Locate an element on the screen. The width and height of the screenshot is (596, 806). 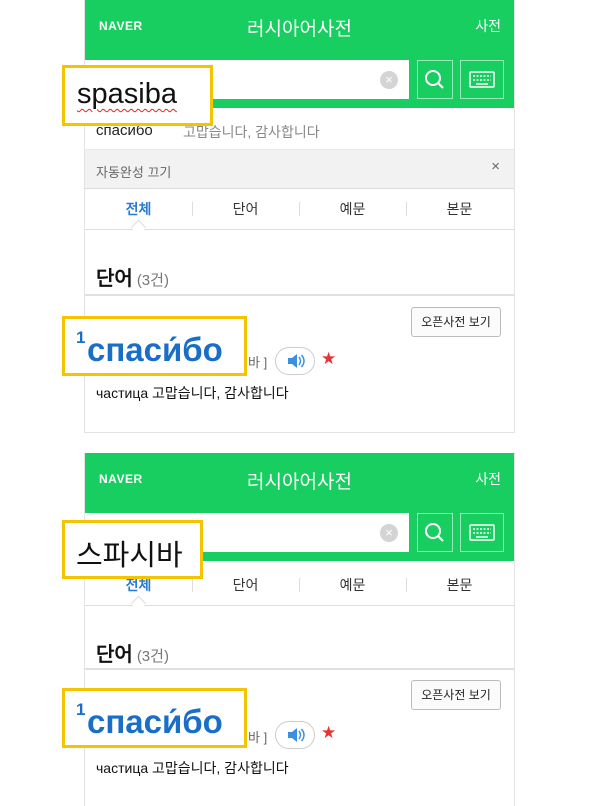
callout-latin-input: spasiba is located at coordinates (137, 95).